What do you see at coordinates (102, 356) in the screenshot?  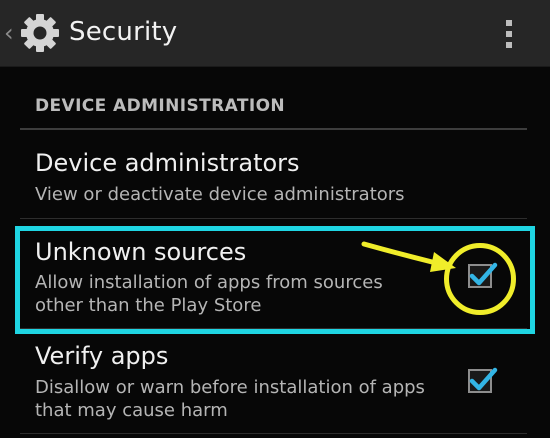 I see `setting-title: Verify apps` at bounding box center [102, 356].